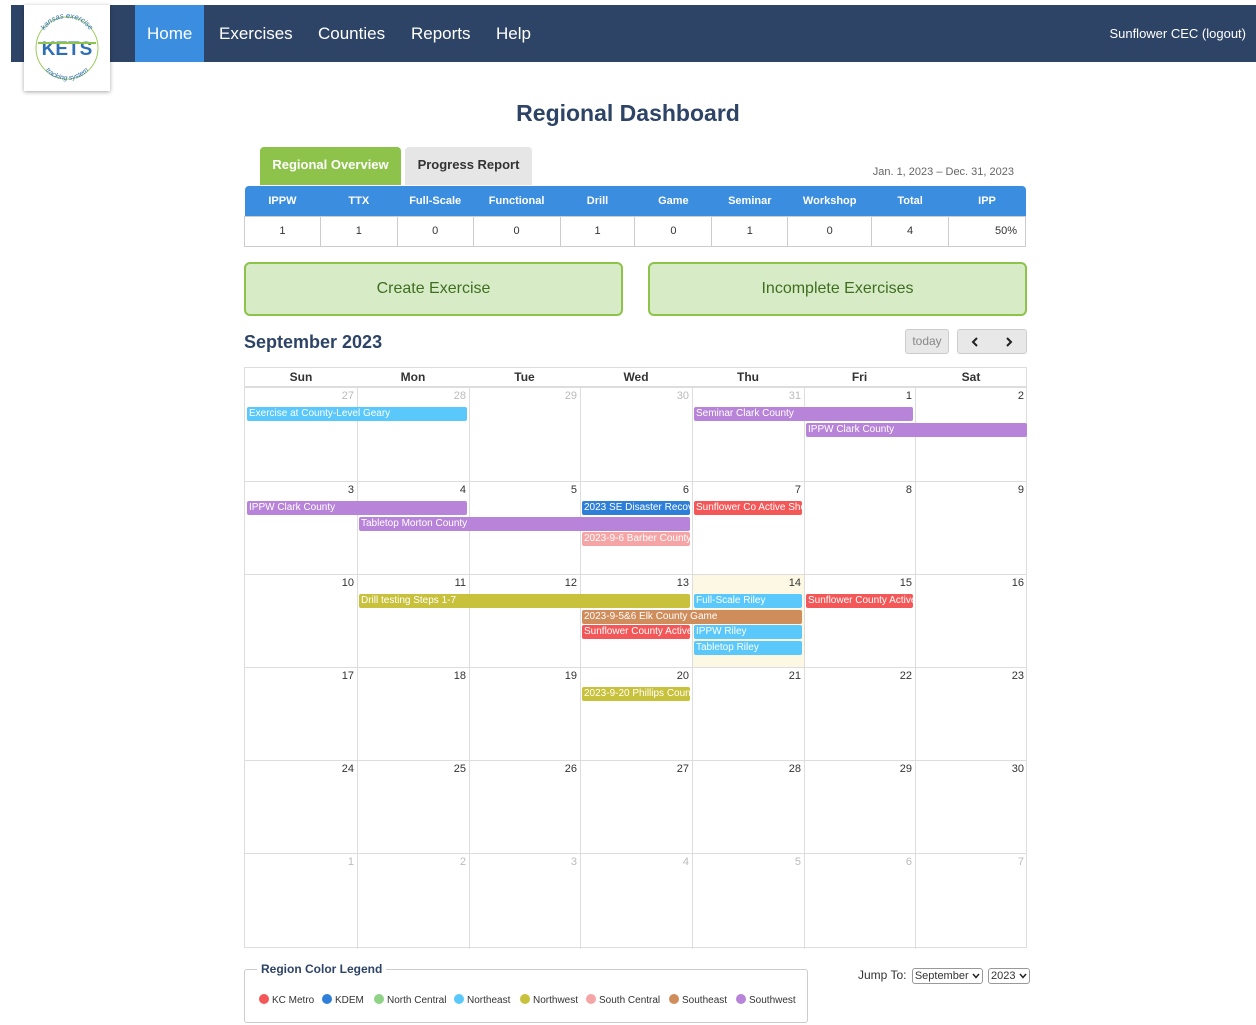  I want to click on day-number: 4, so click(462, 490).